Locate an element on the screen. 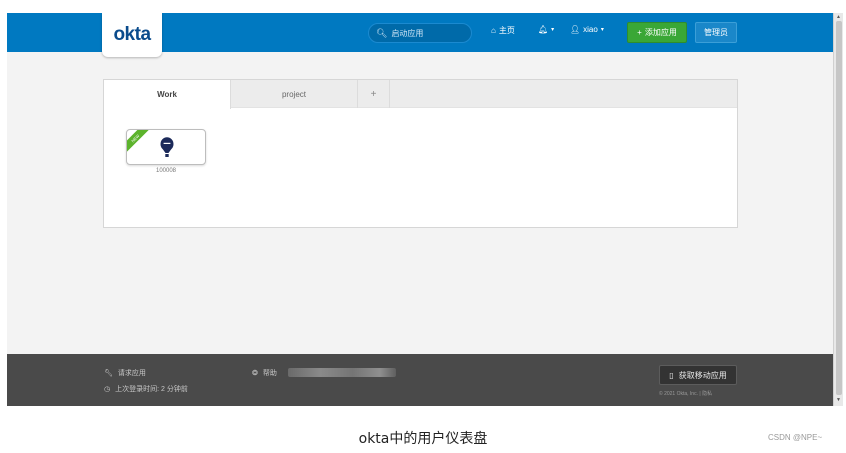  last-login-info: ◷ 上次登录时间: 2 分钟前 is located at coordinates (146, 389).